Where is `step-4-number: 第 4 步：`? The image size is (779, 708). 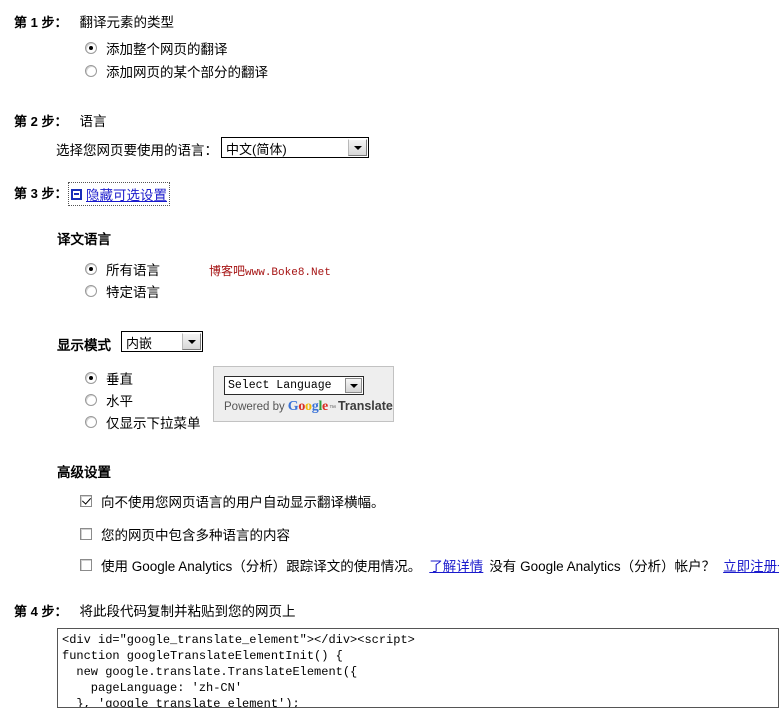 step-4-number: 第 4 步： is located at coordinates (41, 611).